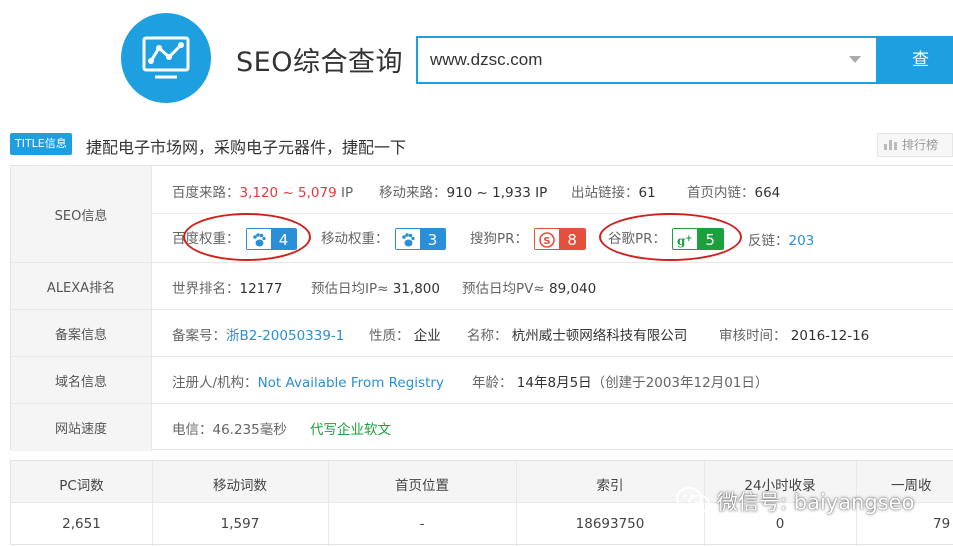 Image resolution: width=953 pixels, height=546 pixels. I want to click on icp-audit-time: 审核时间： 2016-12-16, so click(794, 336).